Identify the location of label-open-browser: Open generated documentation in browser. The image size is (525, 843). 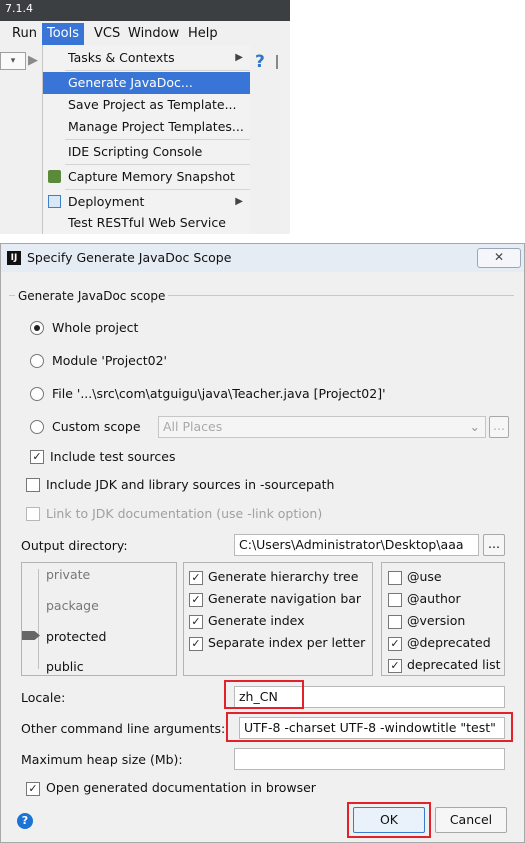
(181, 787).